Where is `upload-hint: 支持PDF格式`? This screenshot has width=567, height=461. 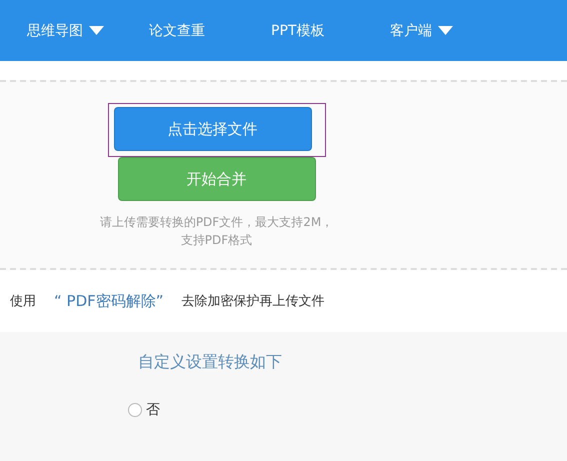
upload-hint: 支持PDF格式 is located at coordinates (217, 240).